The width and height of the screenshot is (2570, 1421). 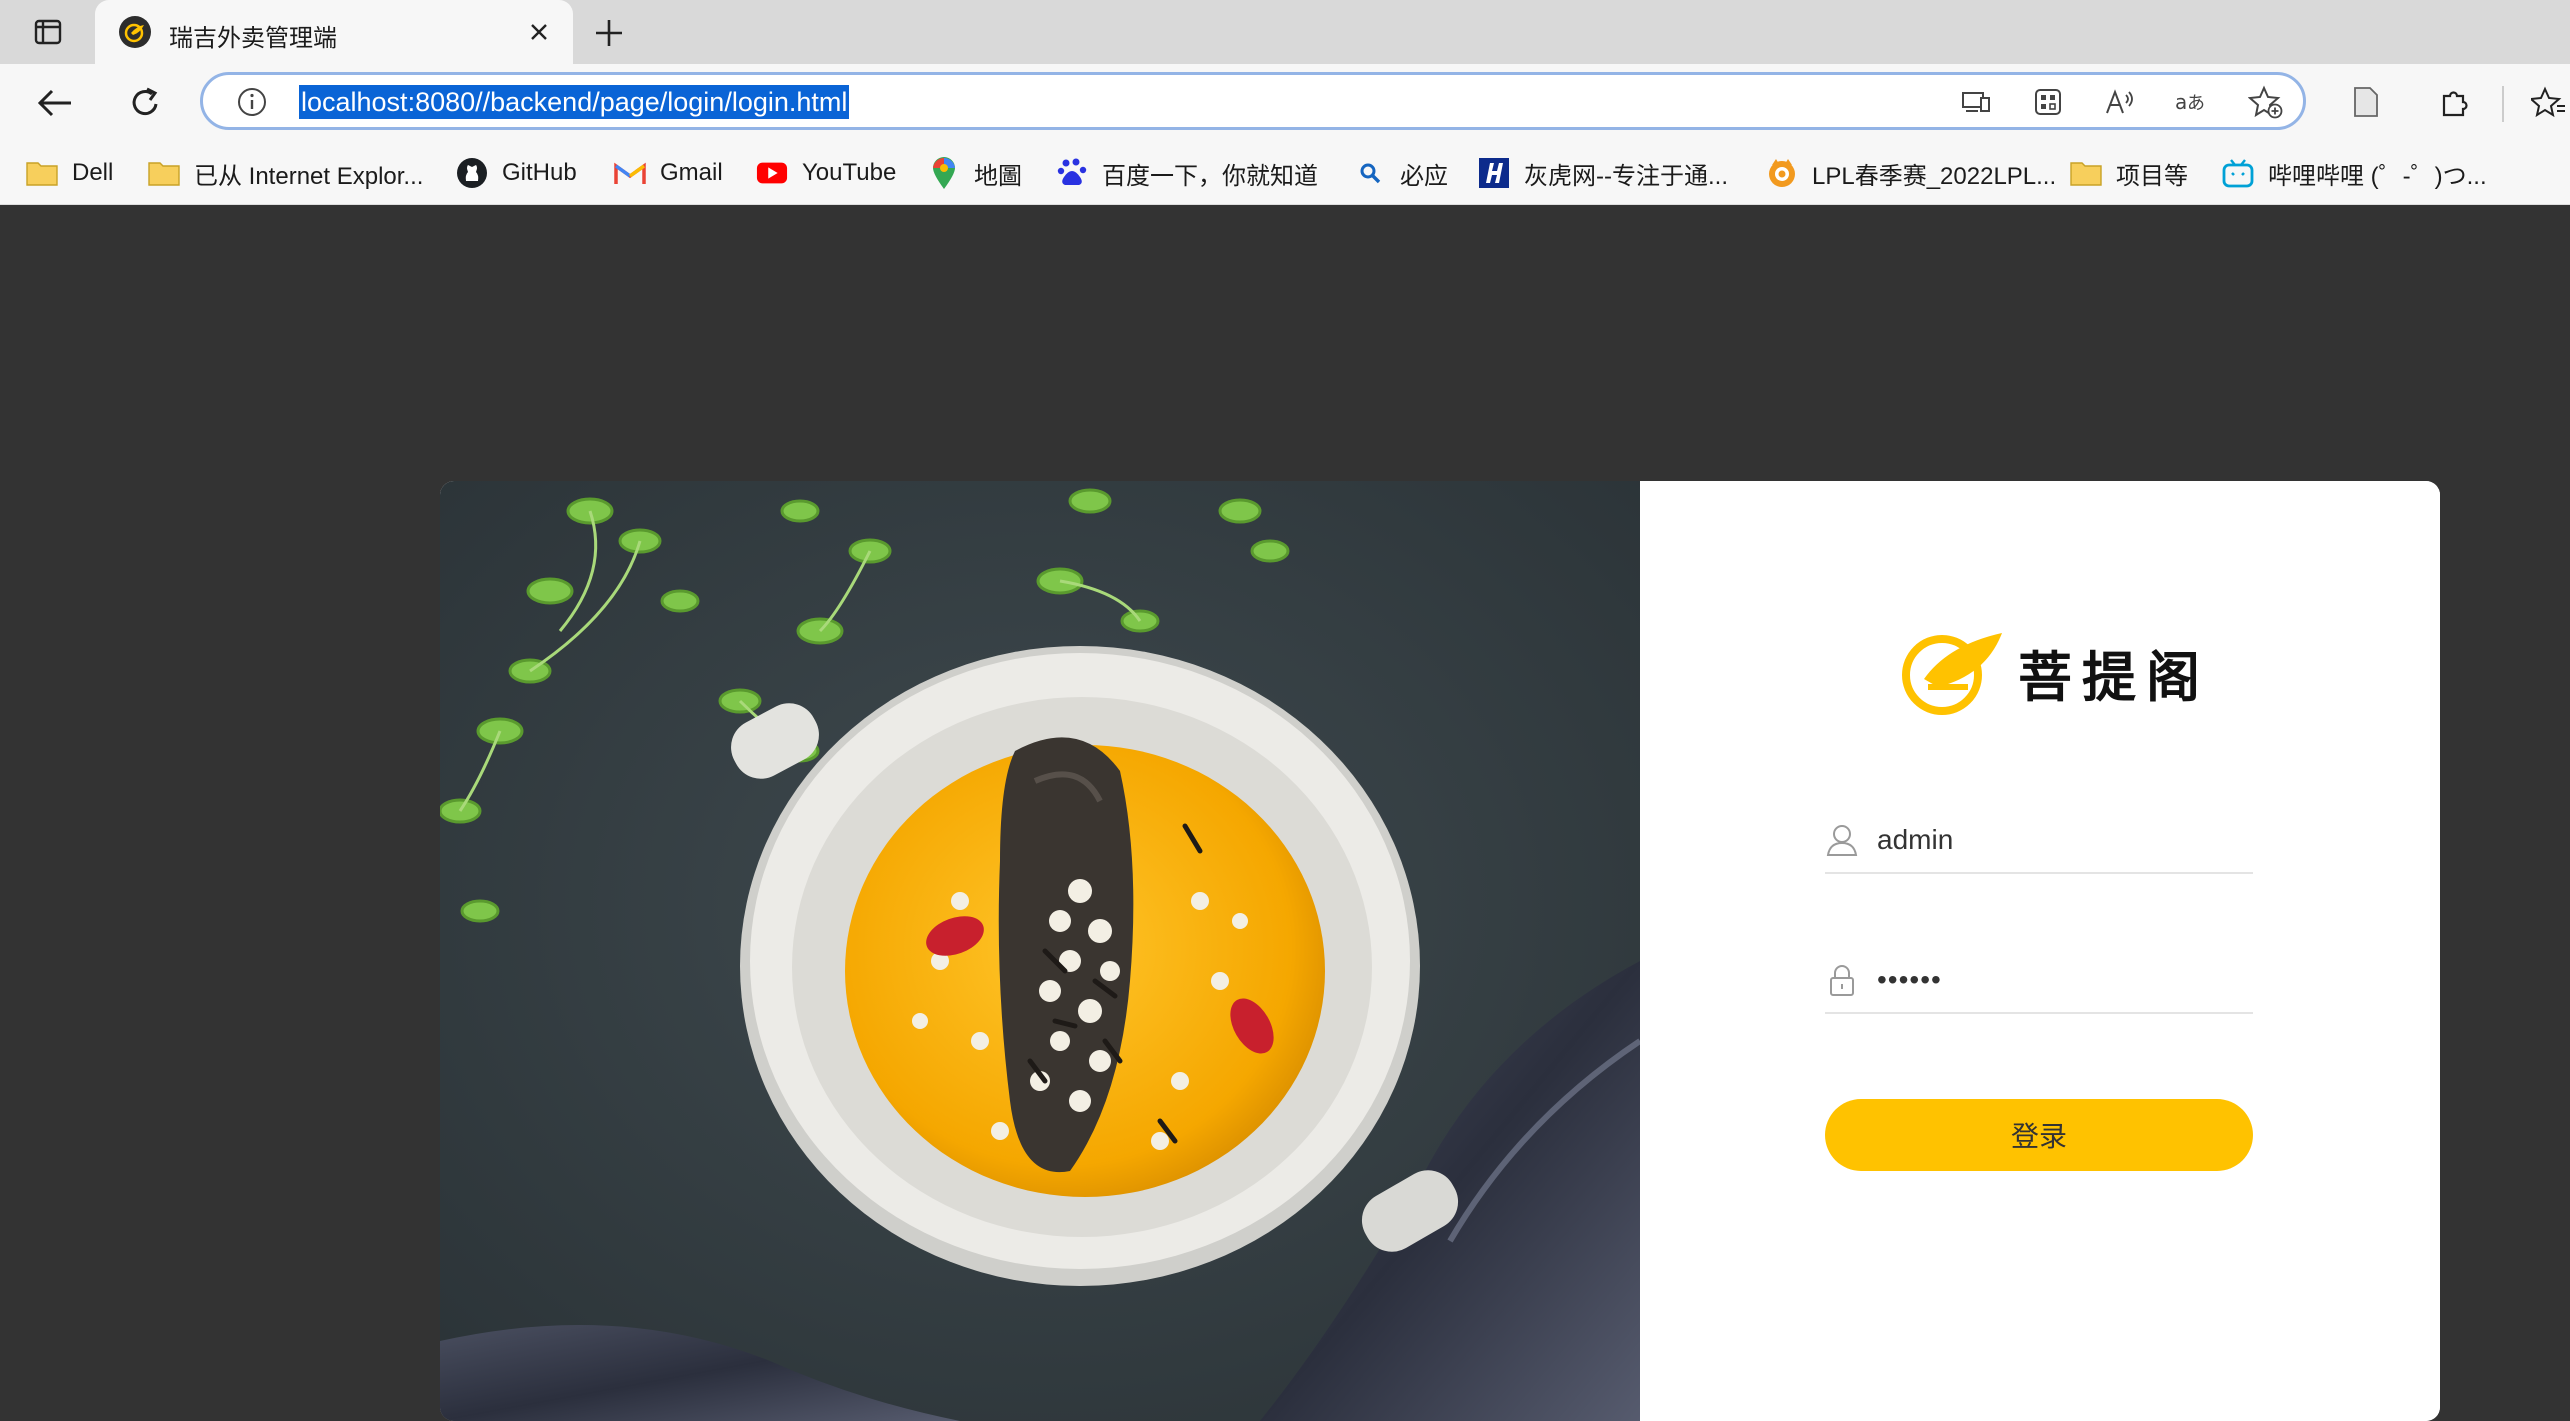 What do you see at coordinates (145, 103) in the screenshot?
I see `refresh-icon` at bounding box center [145, 103].